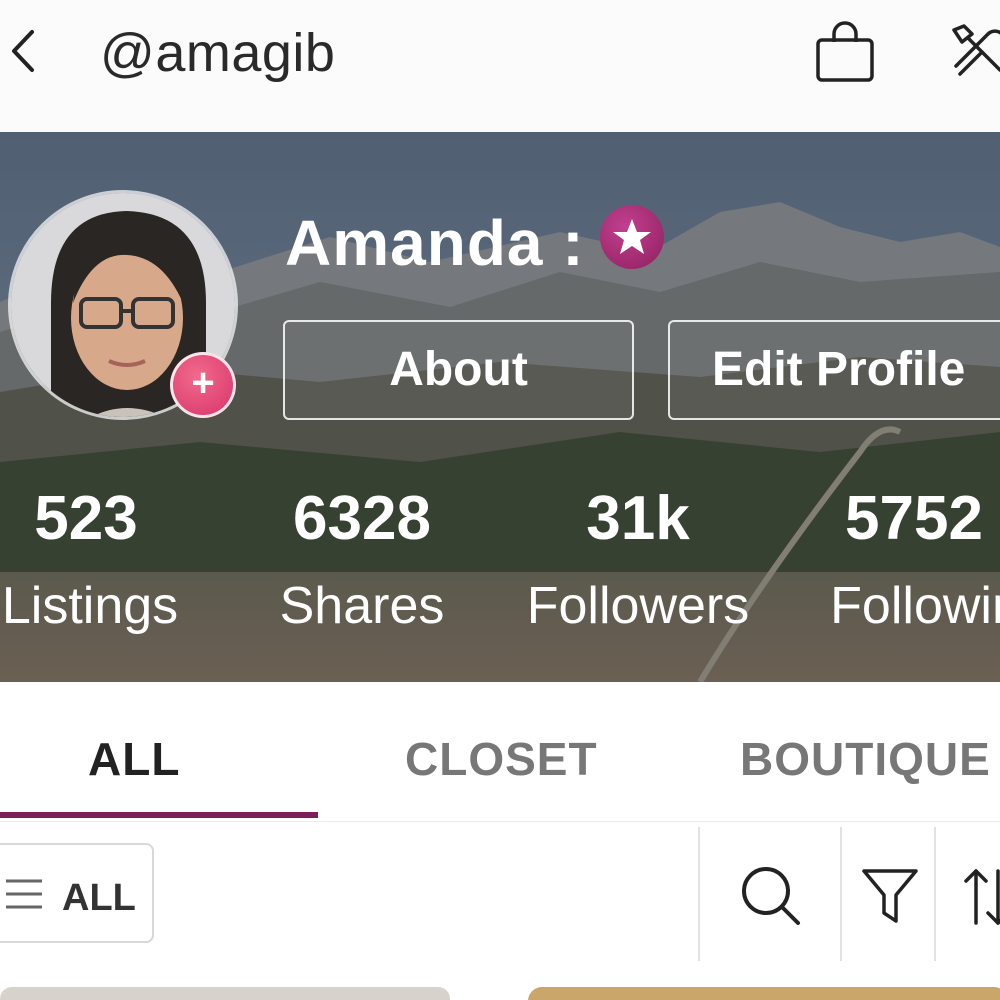  I want to click on filter-bar: ALL, so click(500, 894).